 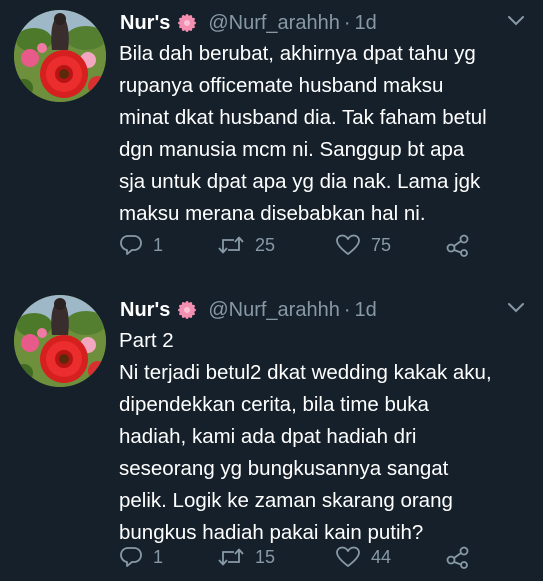 I want to click on tweet-text-line: rupanya officemate husband maksu, so click(x=281, y=85).